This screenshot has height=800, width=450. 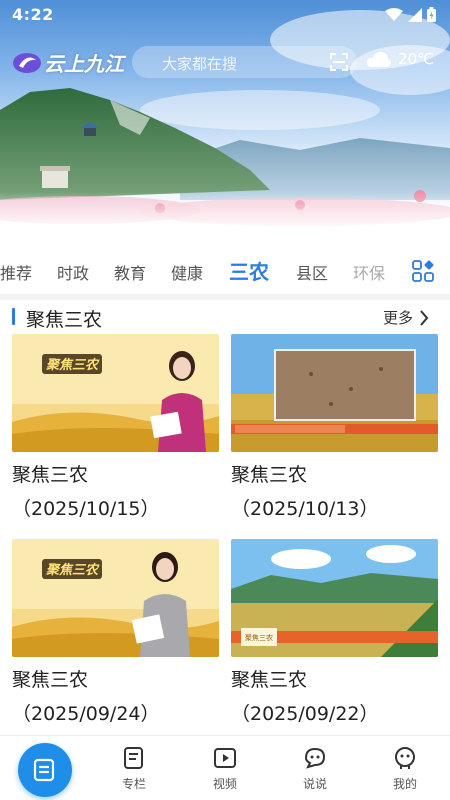 I want to click on section-divider, so click(x=225, y=297).